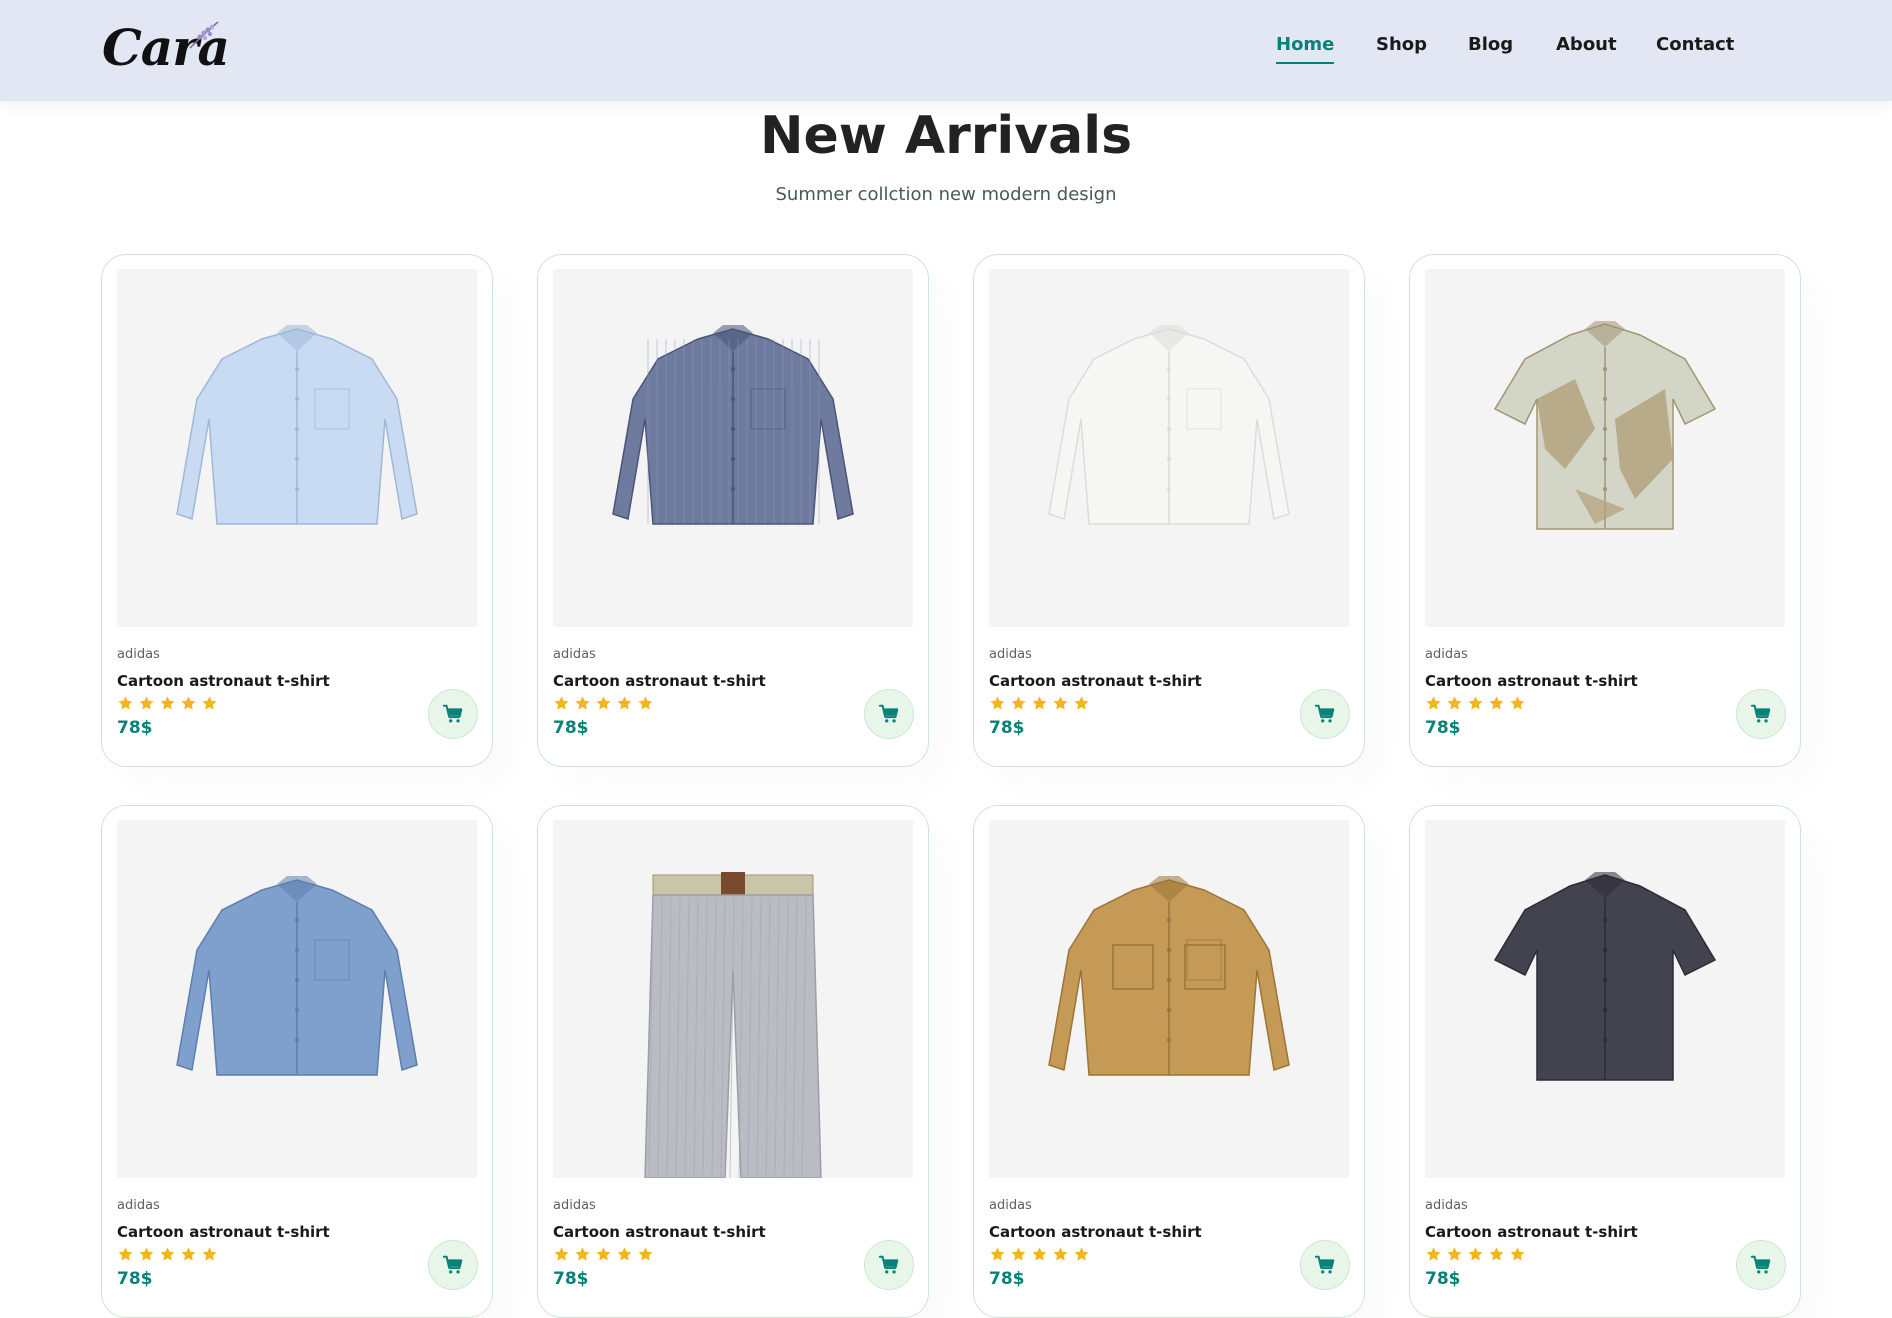 The width and height of the screenshot is (1892, 1318). Describe the element at coordinates (946, 50) in the screenshot. I see `site-header: Cara Home Shop Blog About Contact` at that location.